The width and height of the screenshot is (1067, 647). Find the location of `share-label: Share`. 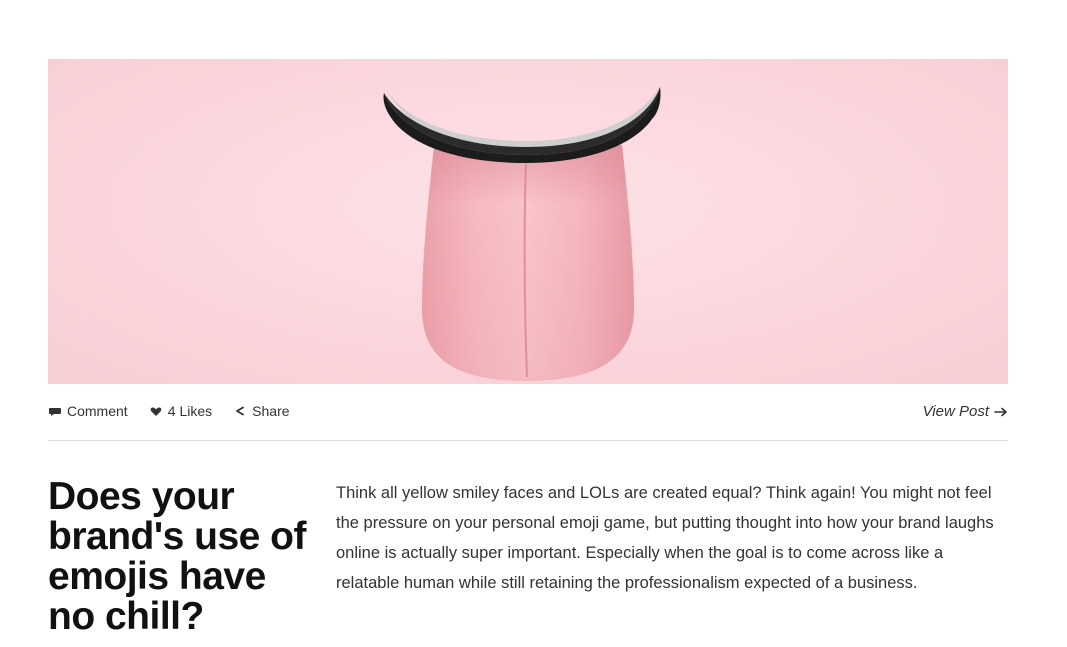

share-label: Share is located at coordinates (271, 411).